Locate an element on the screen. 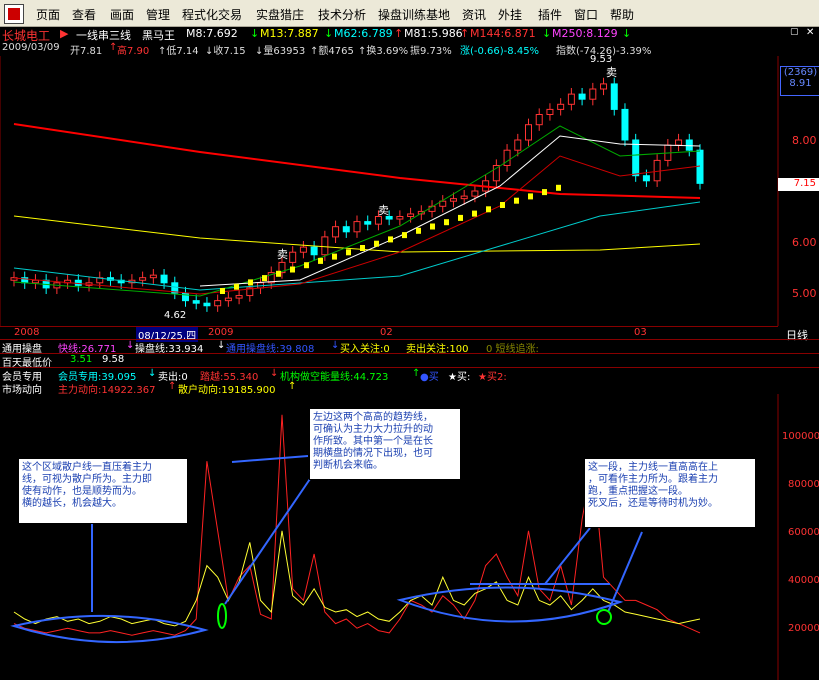  menu-item: 程式化交易 is located at coordinates (212, 14).